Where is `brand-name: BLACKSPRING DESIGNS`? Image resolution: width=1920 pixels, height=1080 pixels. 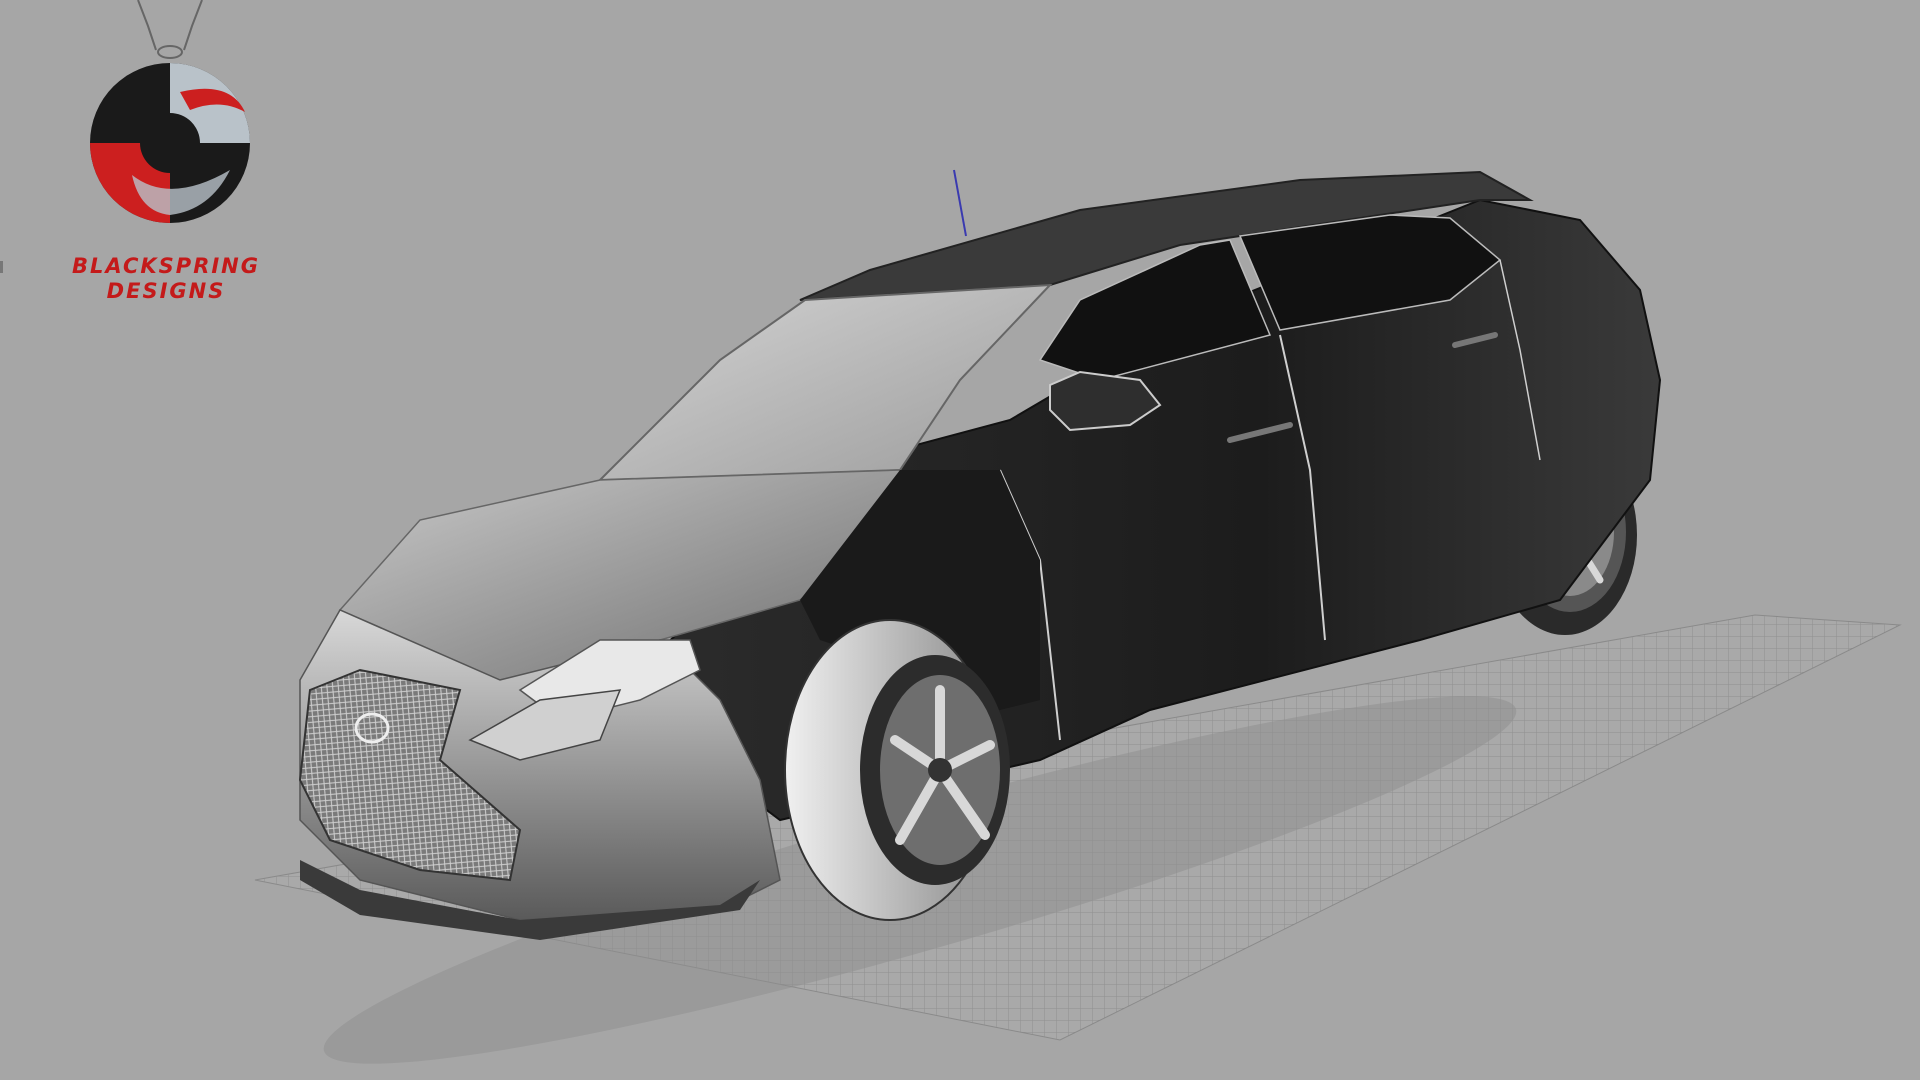
brand-name: BLACKSPRING DESIGNS is located at coordinates (166, 279).